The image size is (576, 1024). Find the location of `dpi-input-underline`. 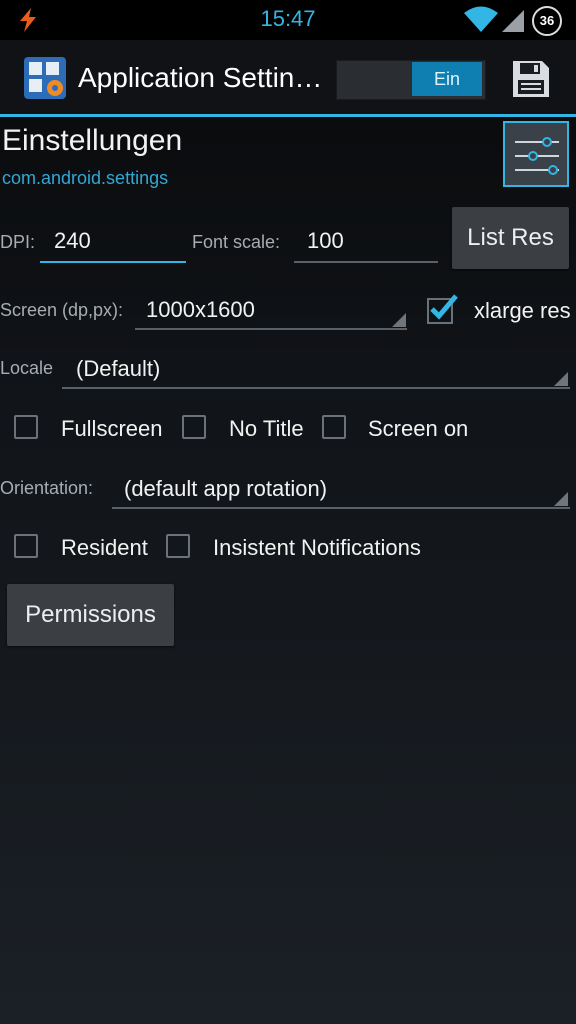

dpi-input-underline is located at coordinates (113, 262).